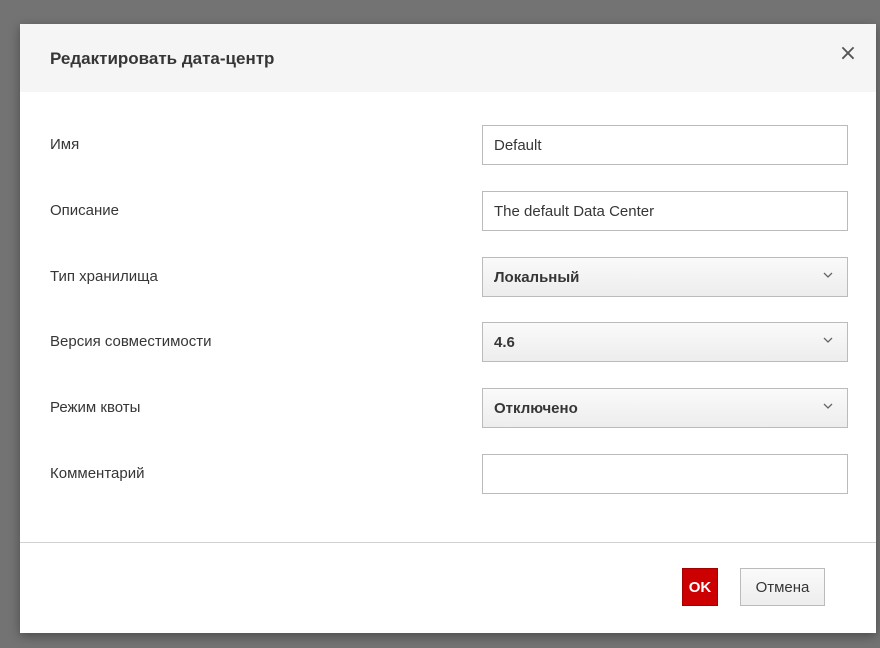  Describe the element at coordinates (65, 144) in the screenshot. I see `name-label: Имя` at that location.